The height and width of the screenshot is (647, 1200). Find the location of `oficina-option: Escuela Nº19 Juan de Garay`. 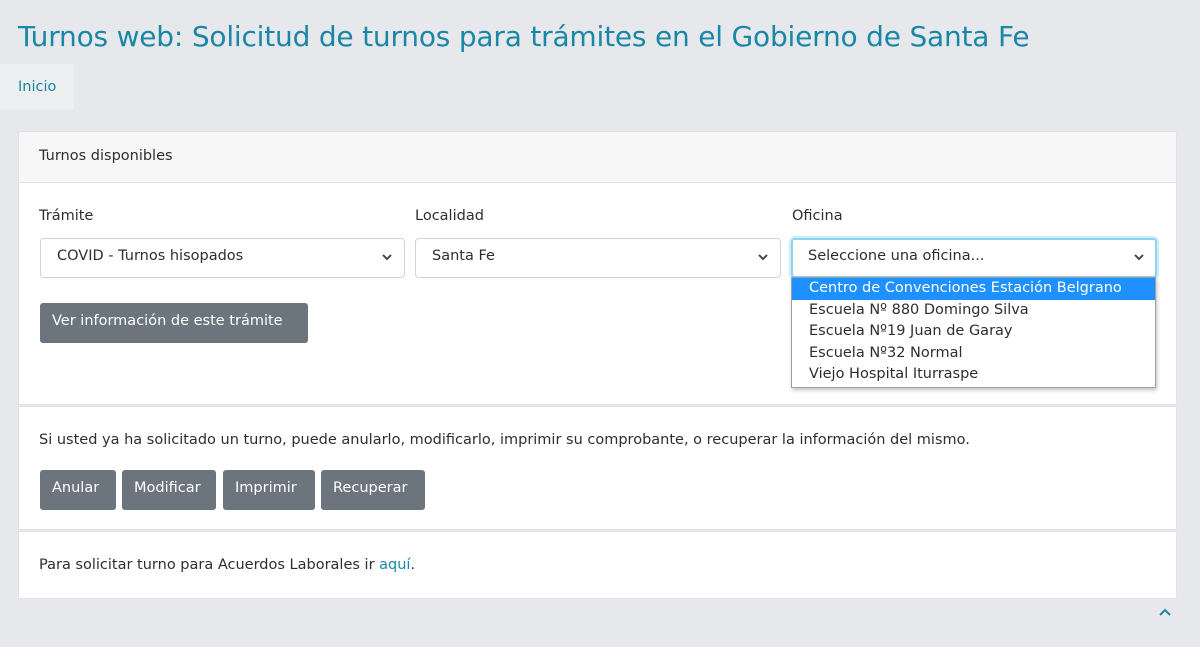

oficina-option: Escuela Nº19 Juan de Garay is located at coordinates (973, 332).